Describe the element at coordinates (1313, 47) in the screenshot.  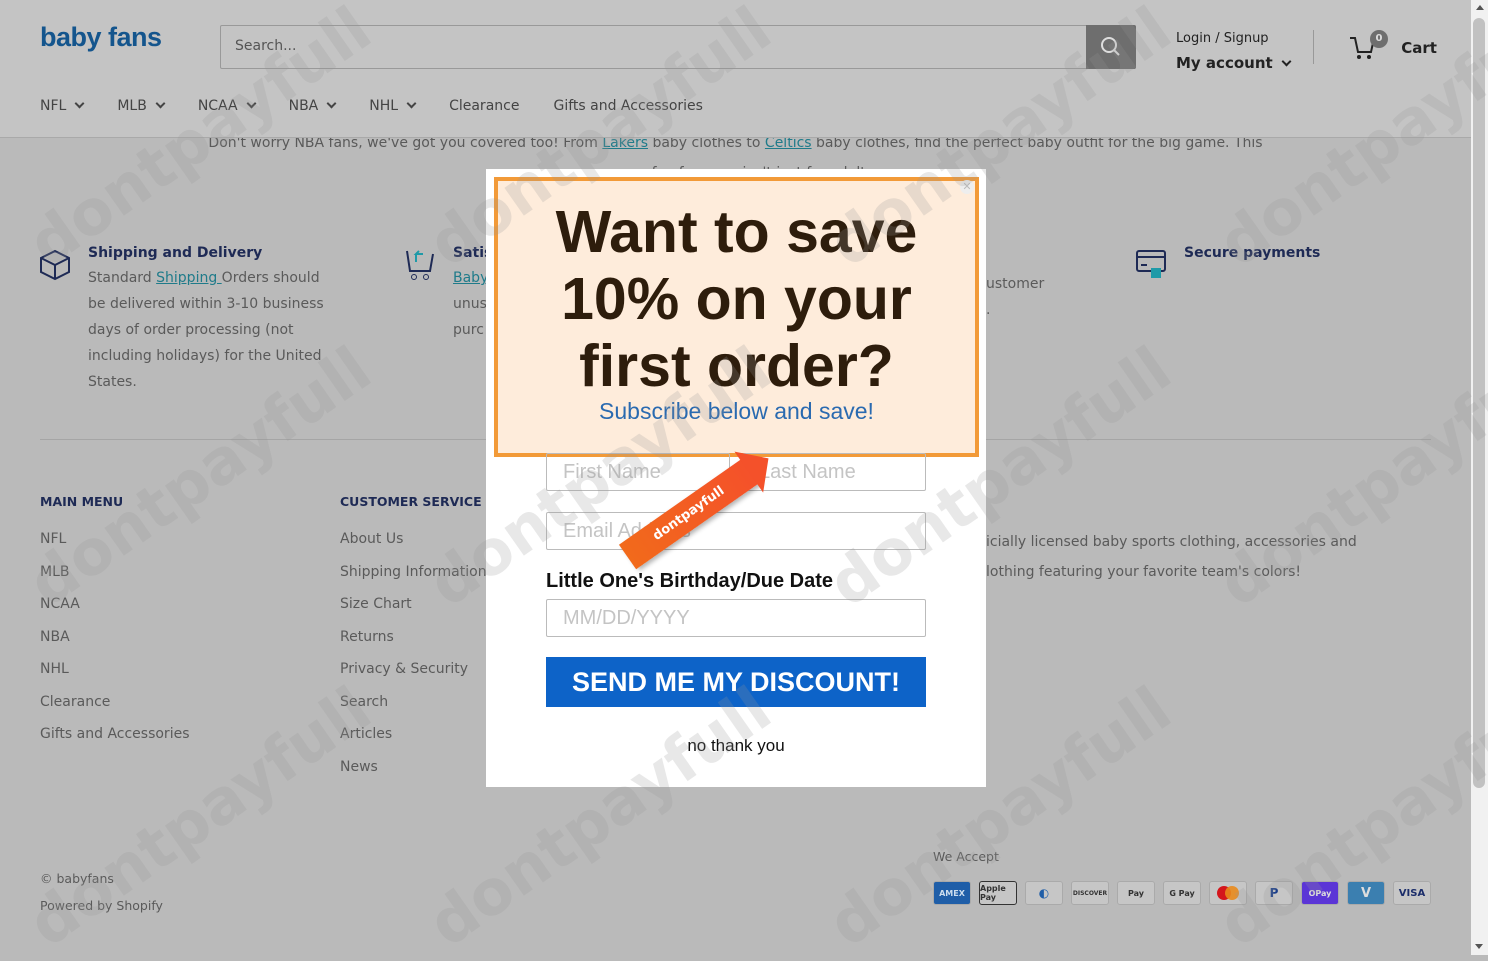
I see `divider` at that location.